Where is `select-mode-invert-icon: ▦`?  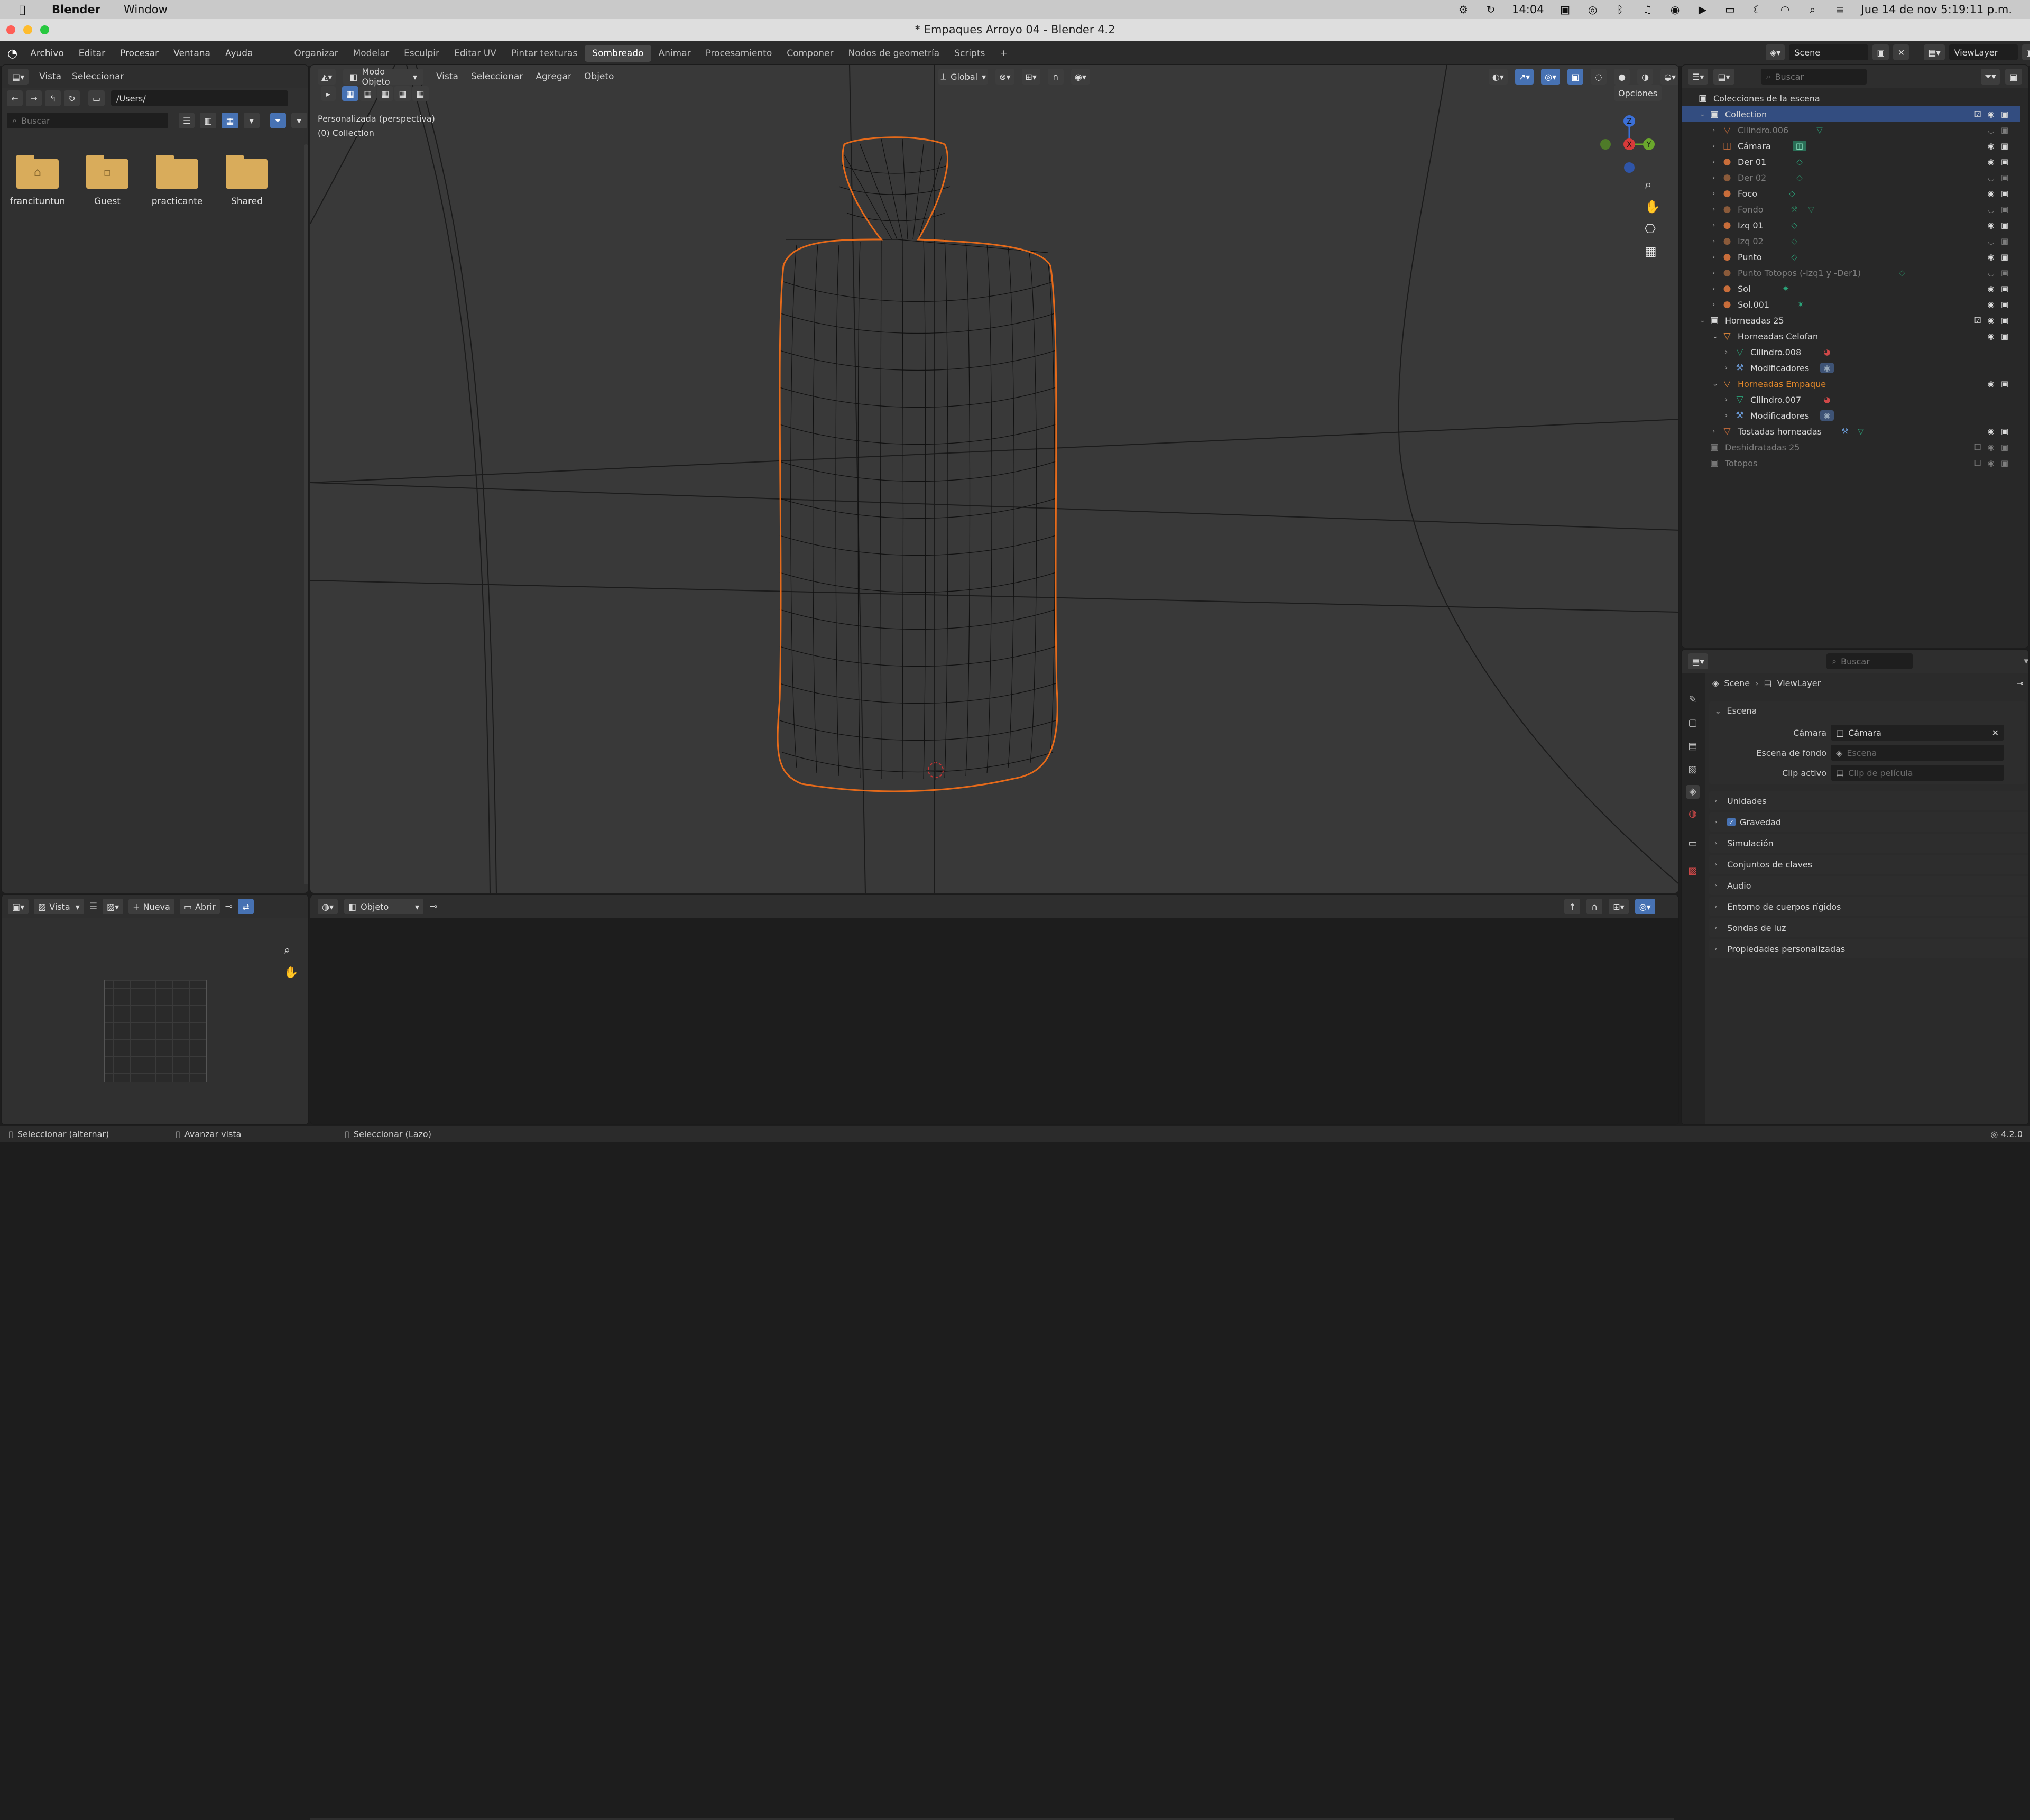
select-mode-invert-icon: ▦ is located at coordinates (402, 93).